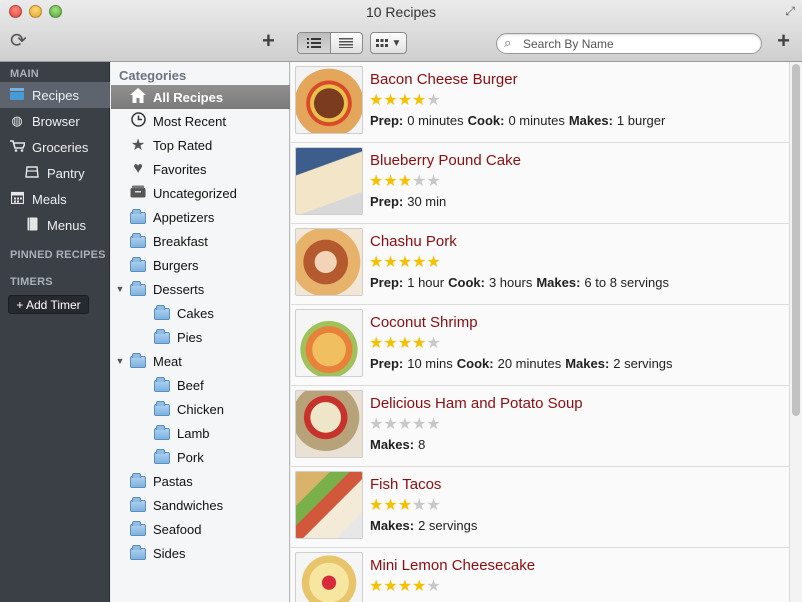 This screenshot has width=802, height=602. I want to click on category-desserts: ▼ Desserts, so click(200, 289).